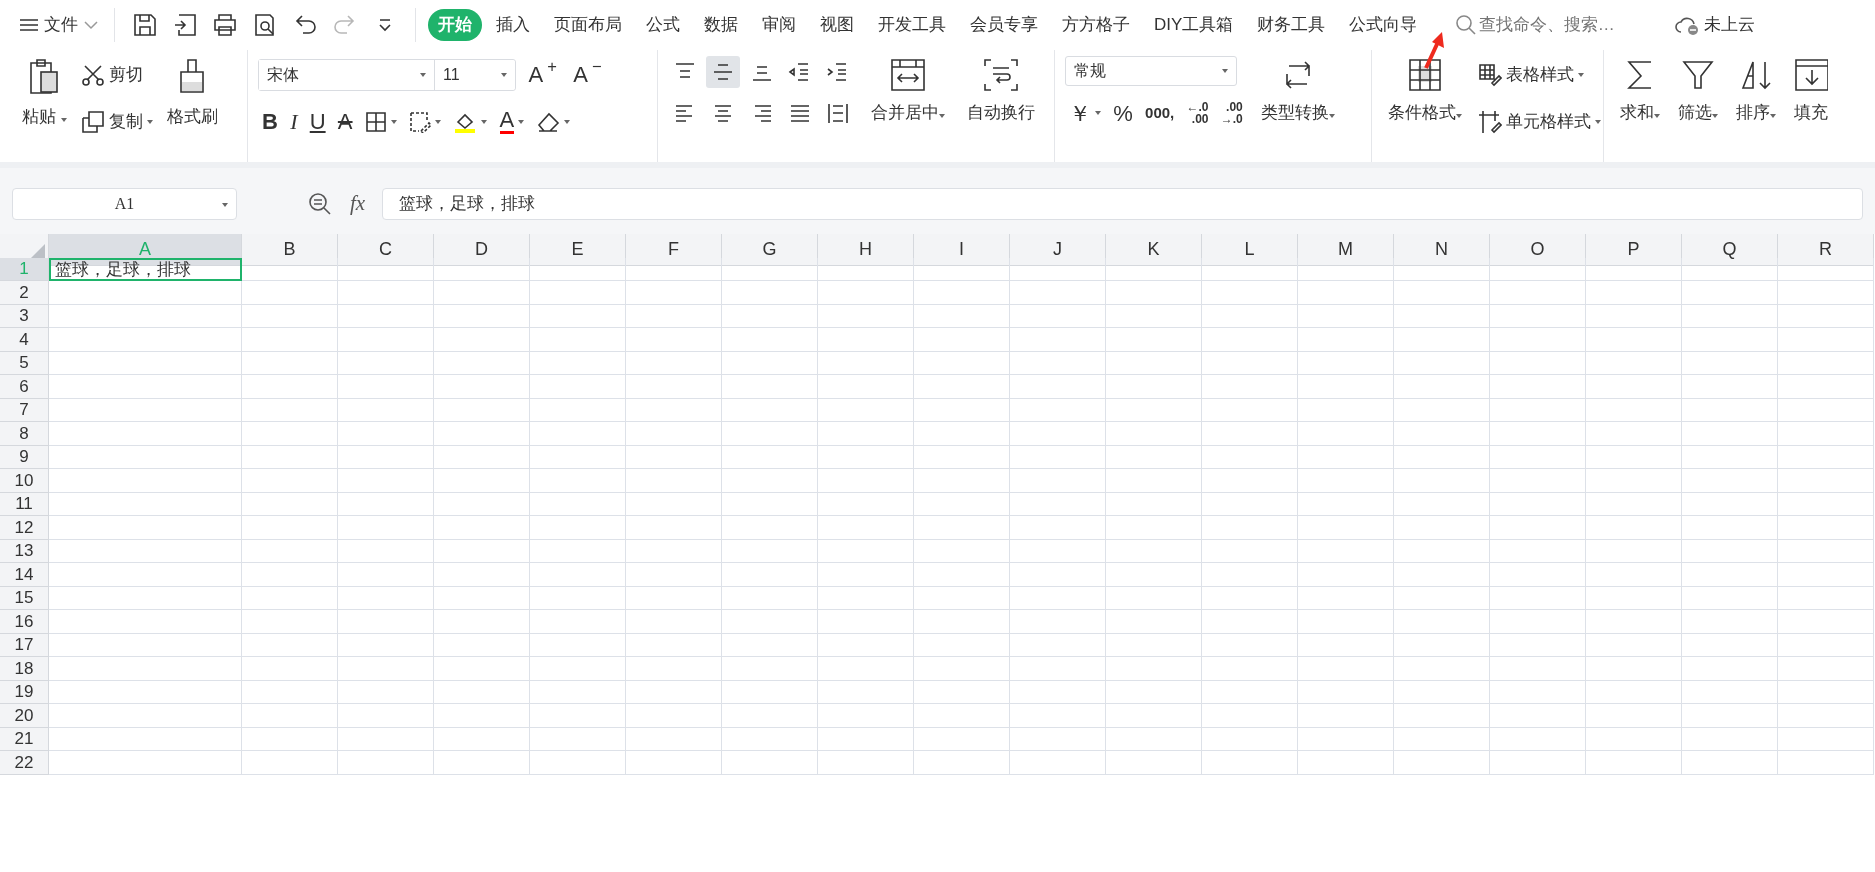  I want to click on ribbon-tab: 插入, so click(513, 25).